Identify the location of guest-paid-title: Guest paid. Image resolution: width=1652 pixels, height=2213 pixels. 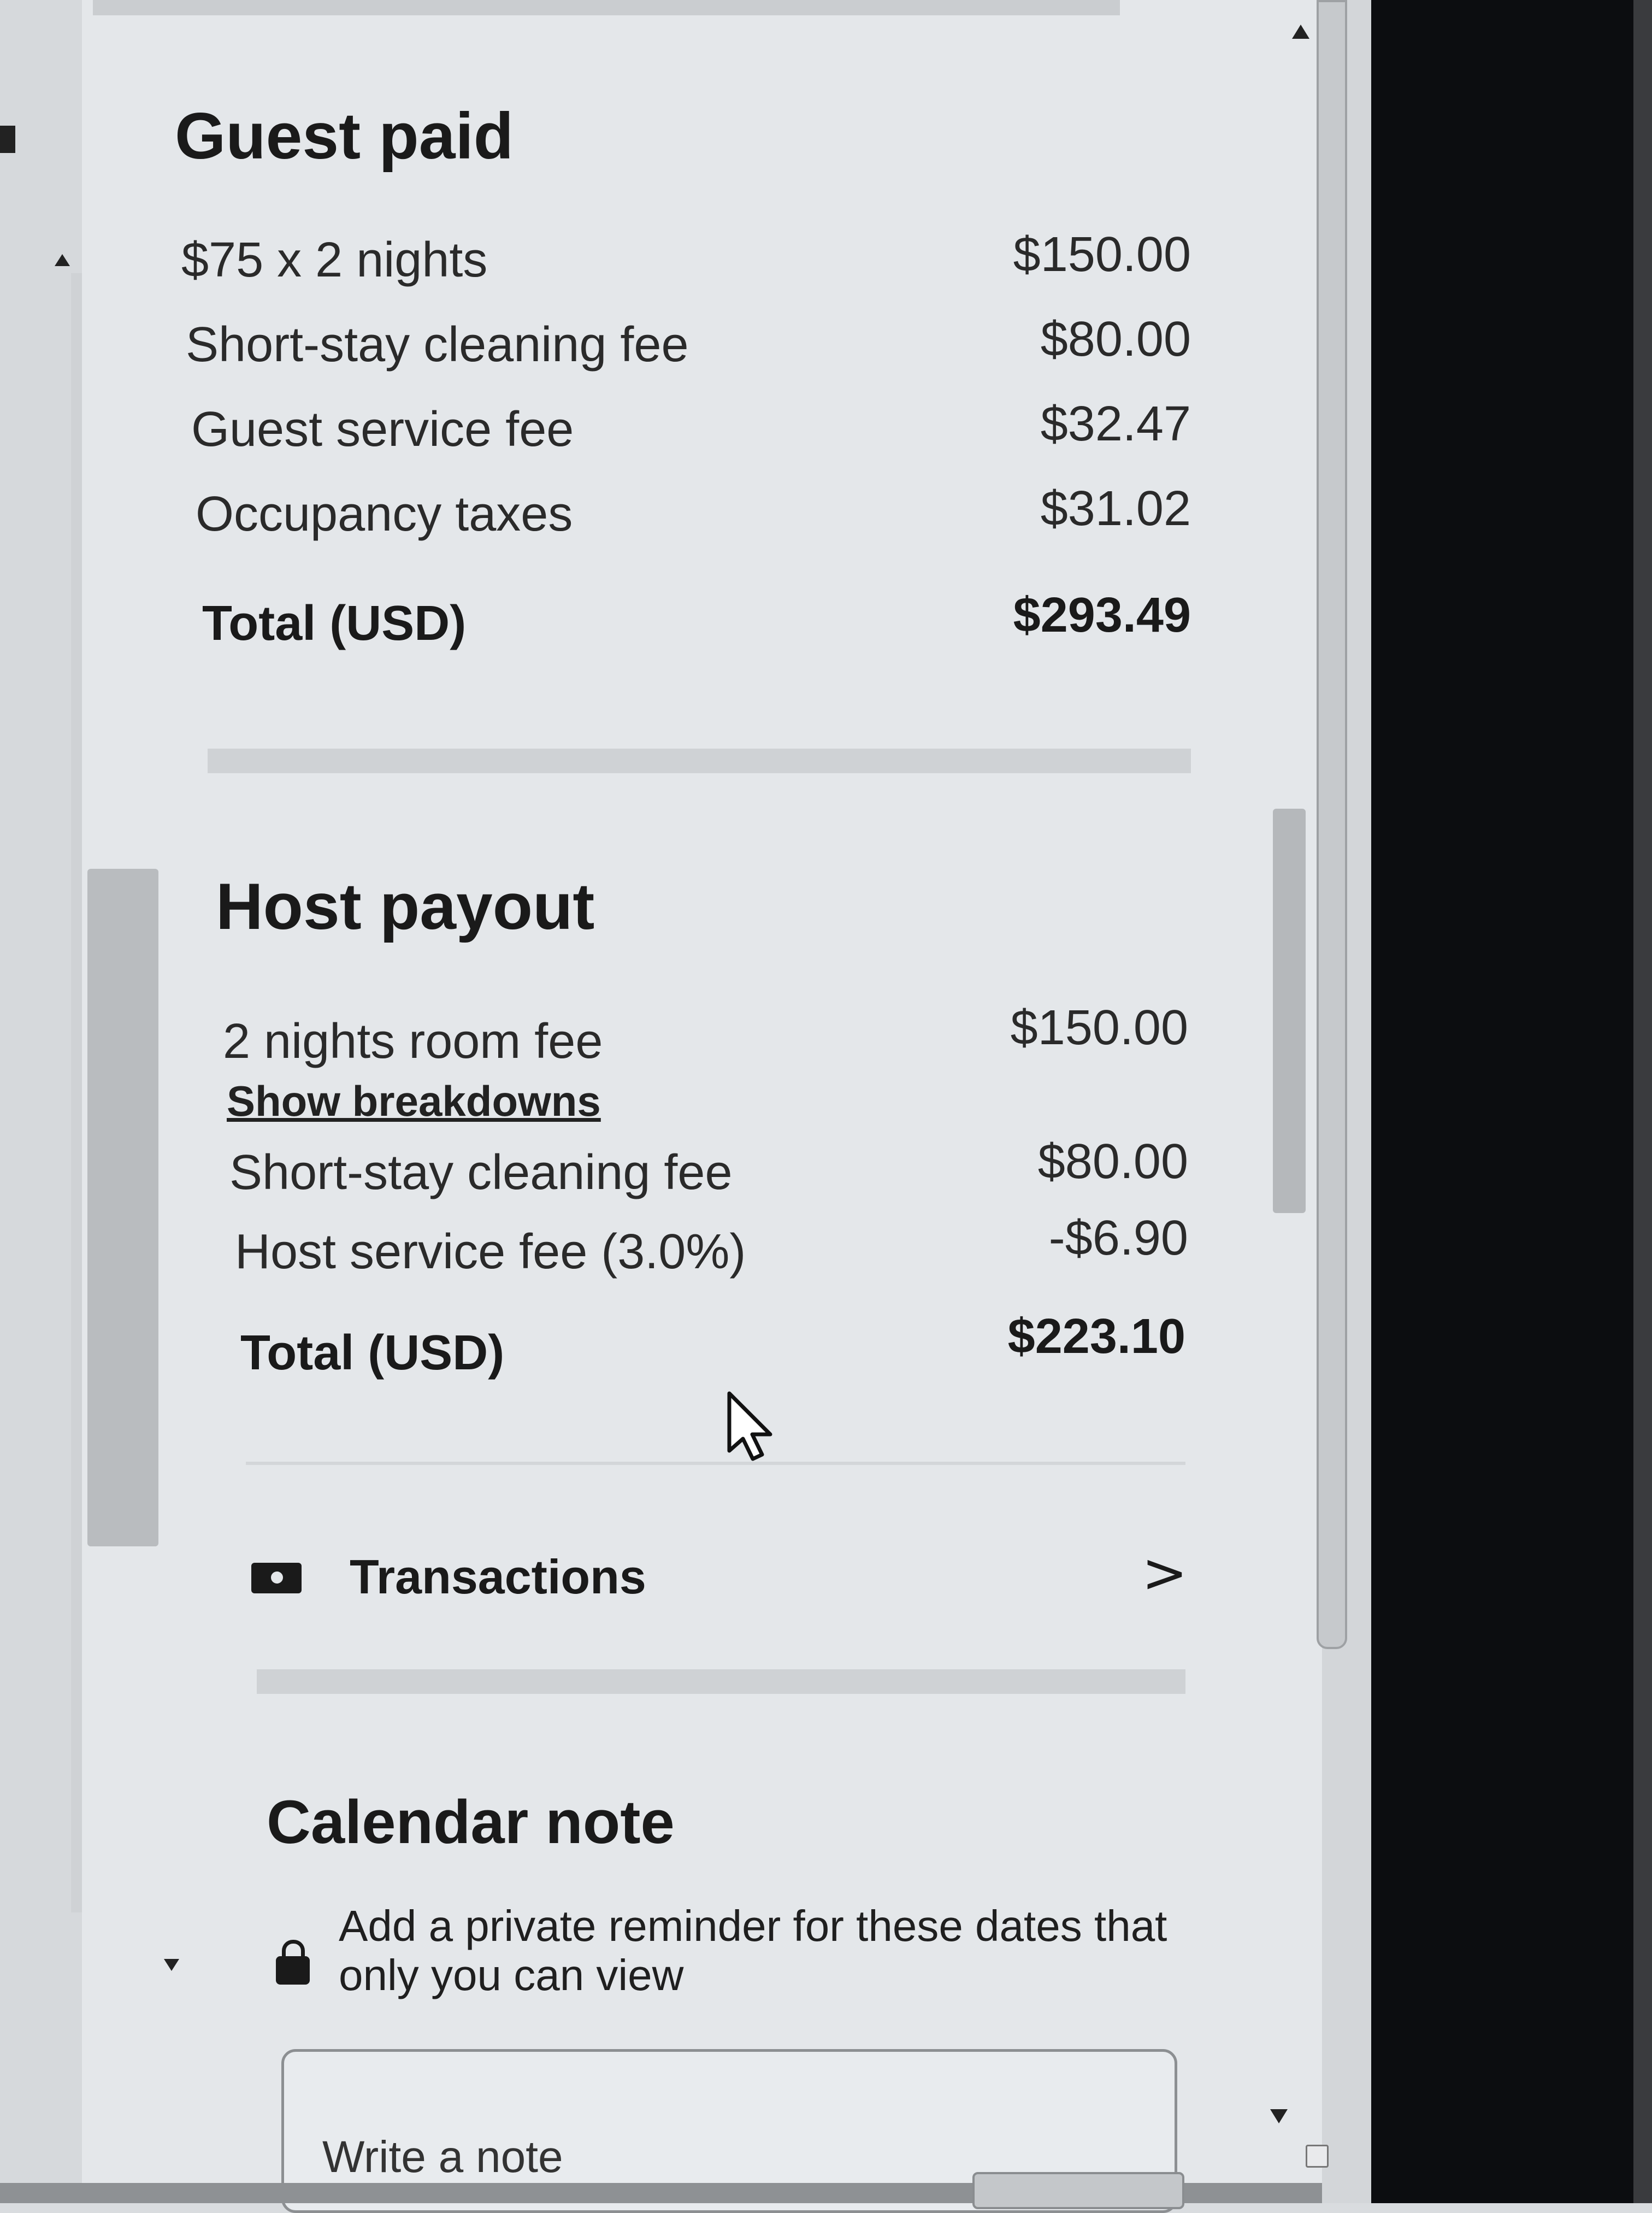
(344, 136).